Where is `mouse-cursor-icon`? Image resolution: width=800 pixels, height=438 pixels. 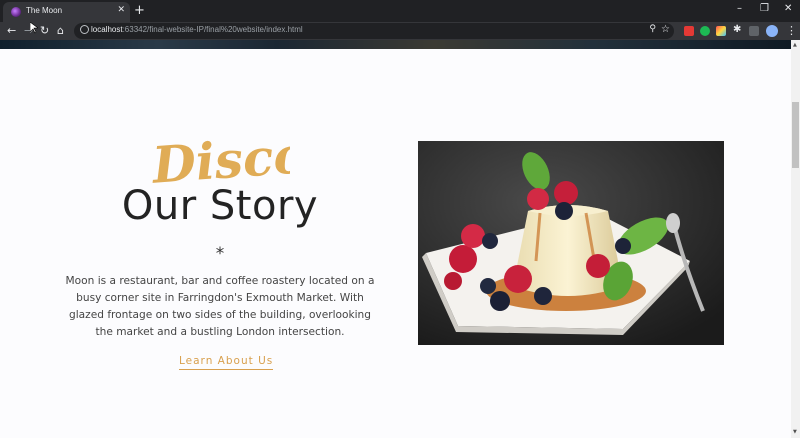 mouse-cursor-icon is located at coordinates (34, 28).